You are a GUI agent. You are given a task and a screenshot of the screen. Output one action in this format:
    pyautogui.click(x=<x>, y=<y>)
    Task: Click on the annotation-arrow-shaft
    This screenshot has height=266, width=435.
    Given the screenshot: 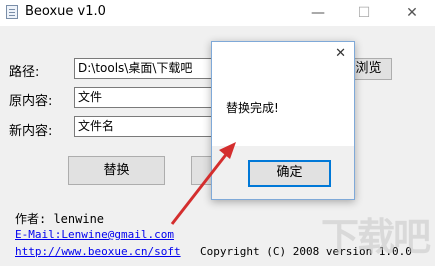 What is the action you would take?
    pyautogui.click(x=200, y=188)
    